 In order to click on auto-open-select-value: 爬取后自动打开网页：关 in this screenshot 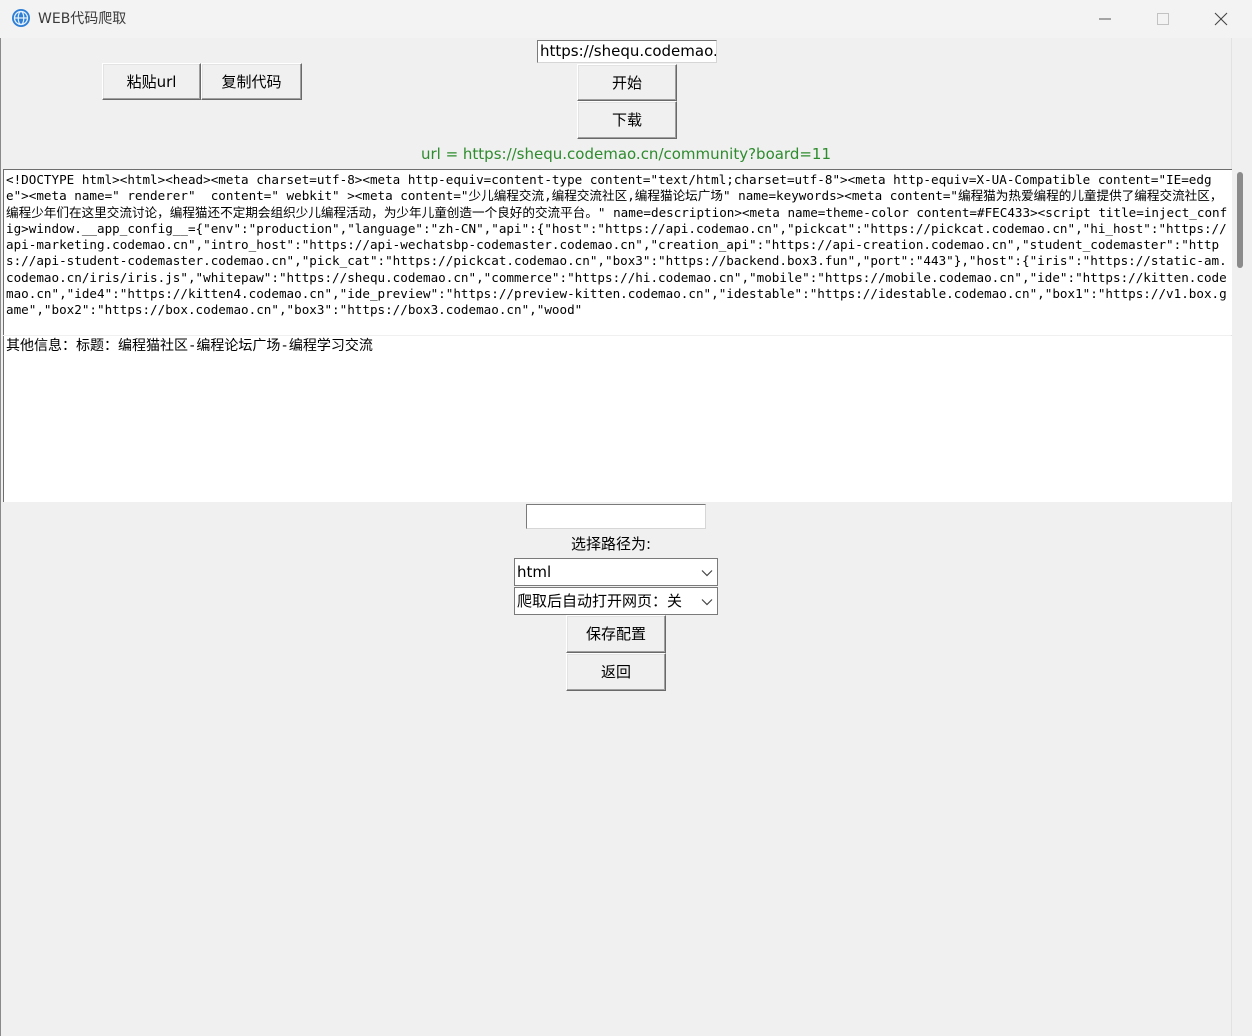, I will do `click(600, 601)`.